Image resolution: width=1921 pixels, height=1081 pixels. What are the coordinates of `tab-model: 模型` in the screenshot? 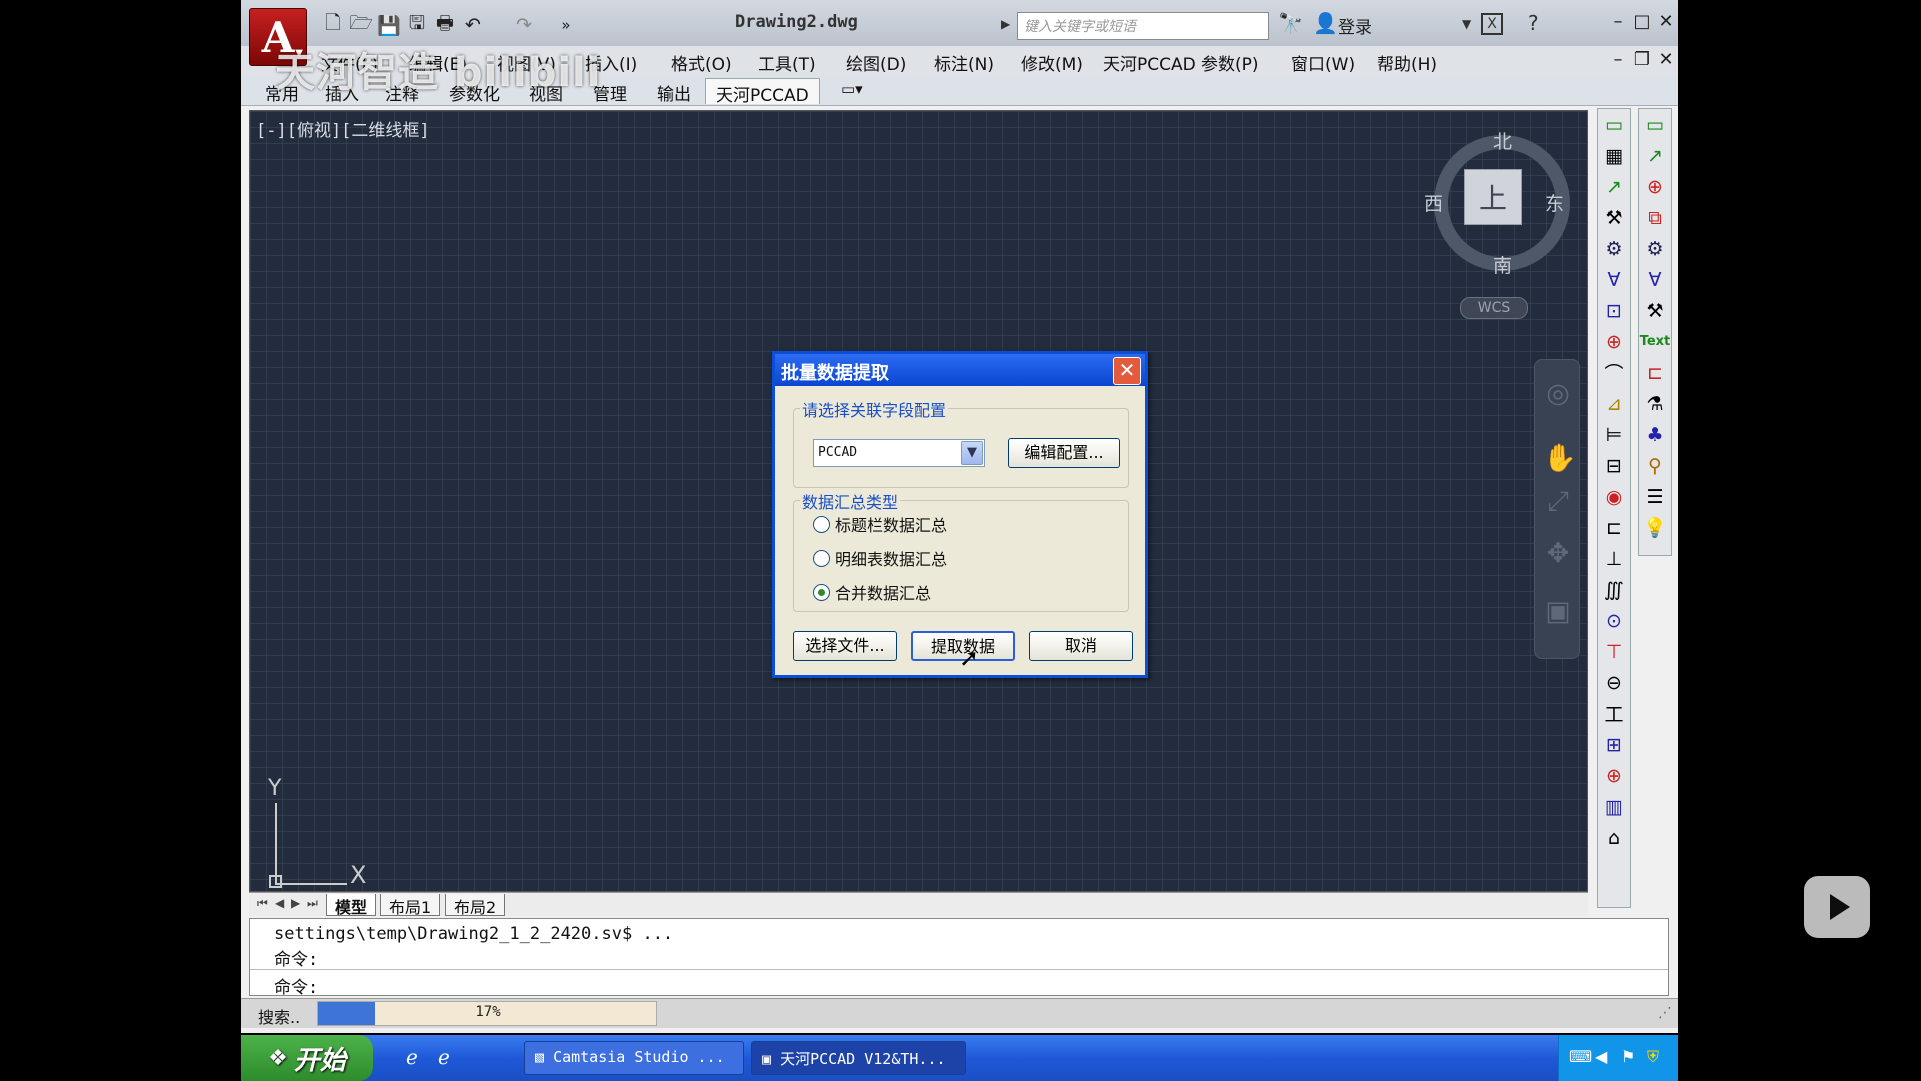 It's located at (351, 905).